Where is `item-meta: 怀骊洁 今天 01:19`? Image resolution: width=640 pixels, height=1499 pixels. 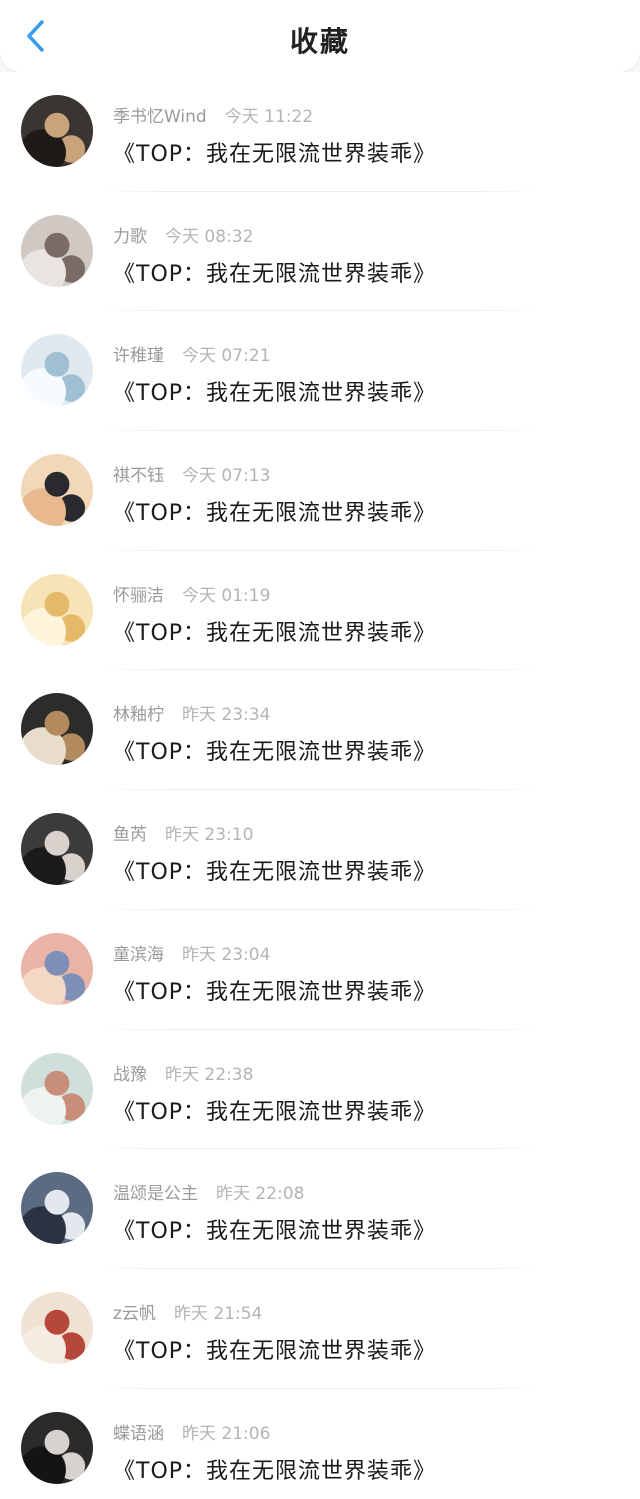
item-meta: 怀骊洁 今天 01:19 is located at coordinates (191, 593).